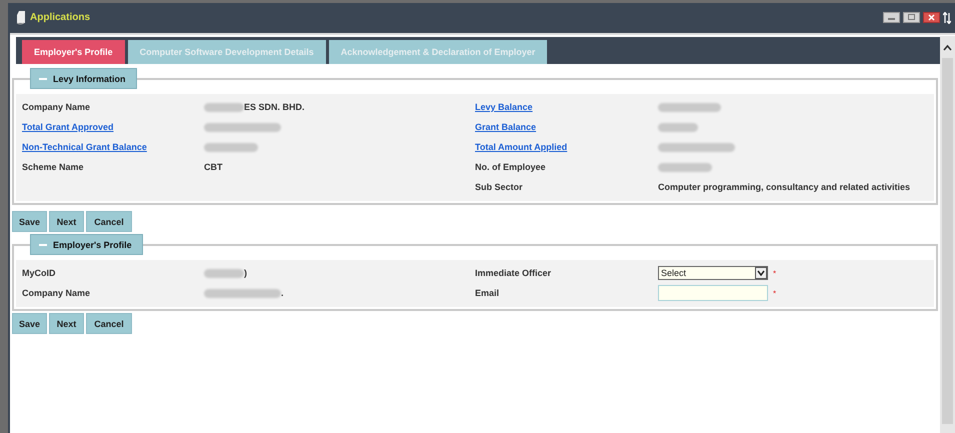 The height and width of the screenshot is (433, 955). What do you see at coordinates (499, 187) in the screenshot?
I see `field-label: Sub Sector` at bounding box center [499, 187].